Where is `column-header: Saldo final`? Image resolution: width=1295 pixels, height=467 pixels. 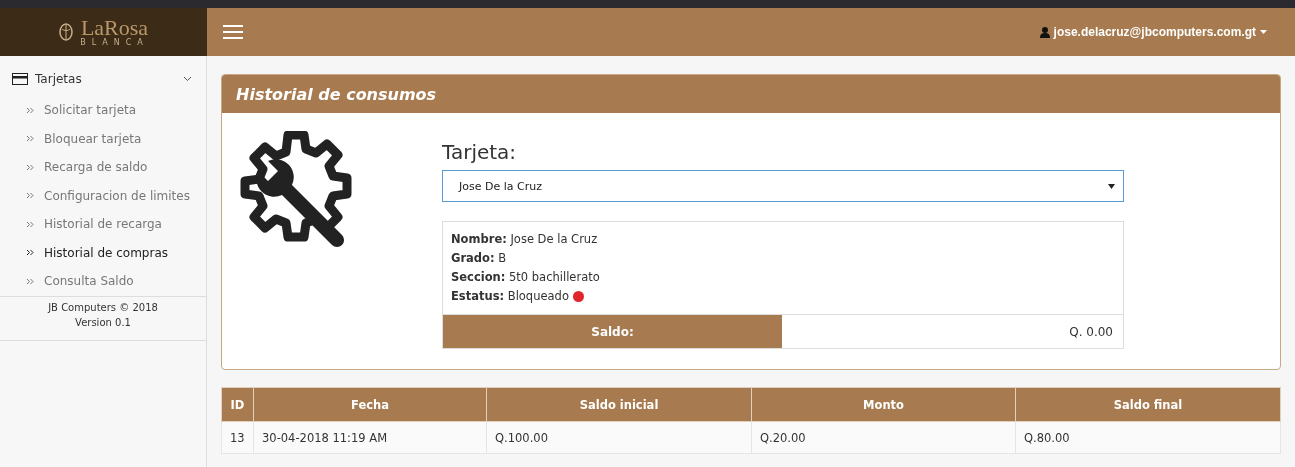 column-header: Saldo final is located at coordinates (1148, 404).